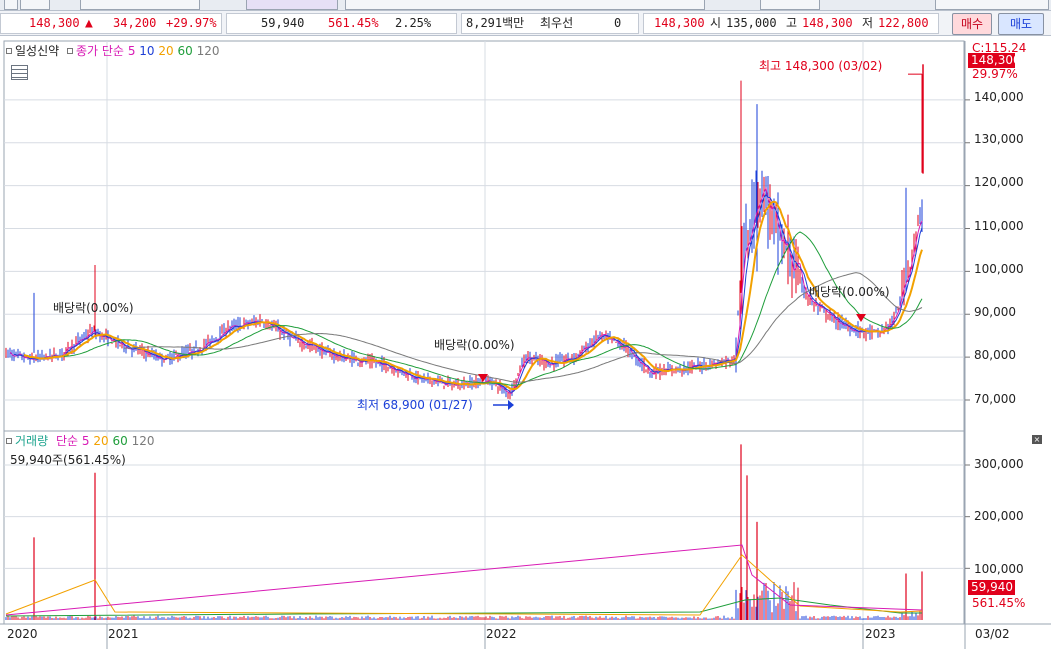 This screenshot has width=1051, height=649. I want to click on turnover-rate: 2.25%, so click(413, 23).